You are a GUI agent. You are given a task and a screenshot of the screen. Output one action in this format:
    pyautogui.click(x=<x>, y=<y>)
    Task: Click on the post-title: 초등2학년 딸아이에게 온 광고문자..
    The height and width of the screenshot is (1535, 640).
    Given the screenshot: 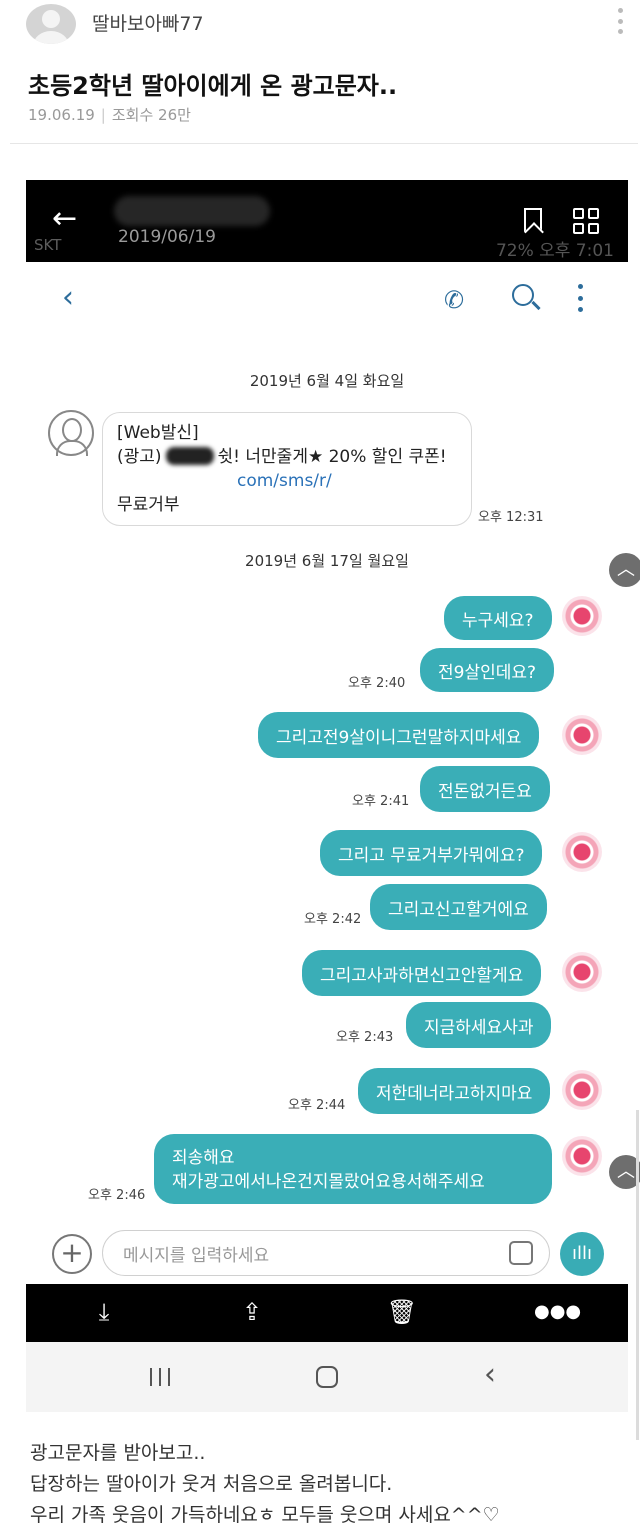 What is the action you would take?
    pyautogui.click(x=213, y=86)
    